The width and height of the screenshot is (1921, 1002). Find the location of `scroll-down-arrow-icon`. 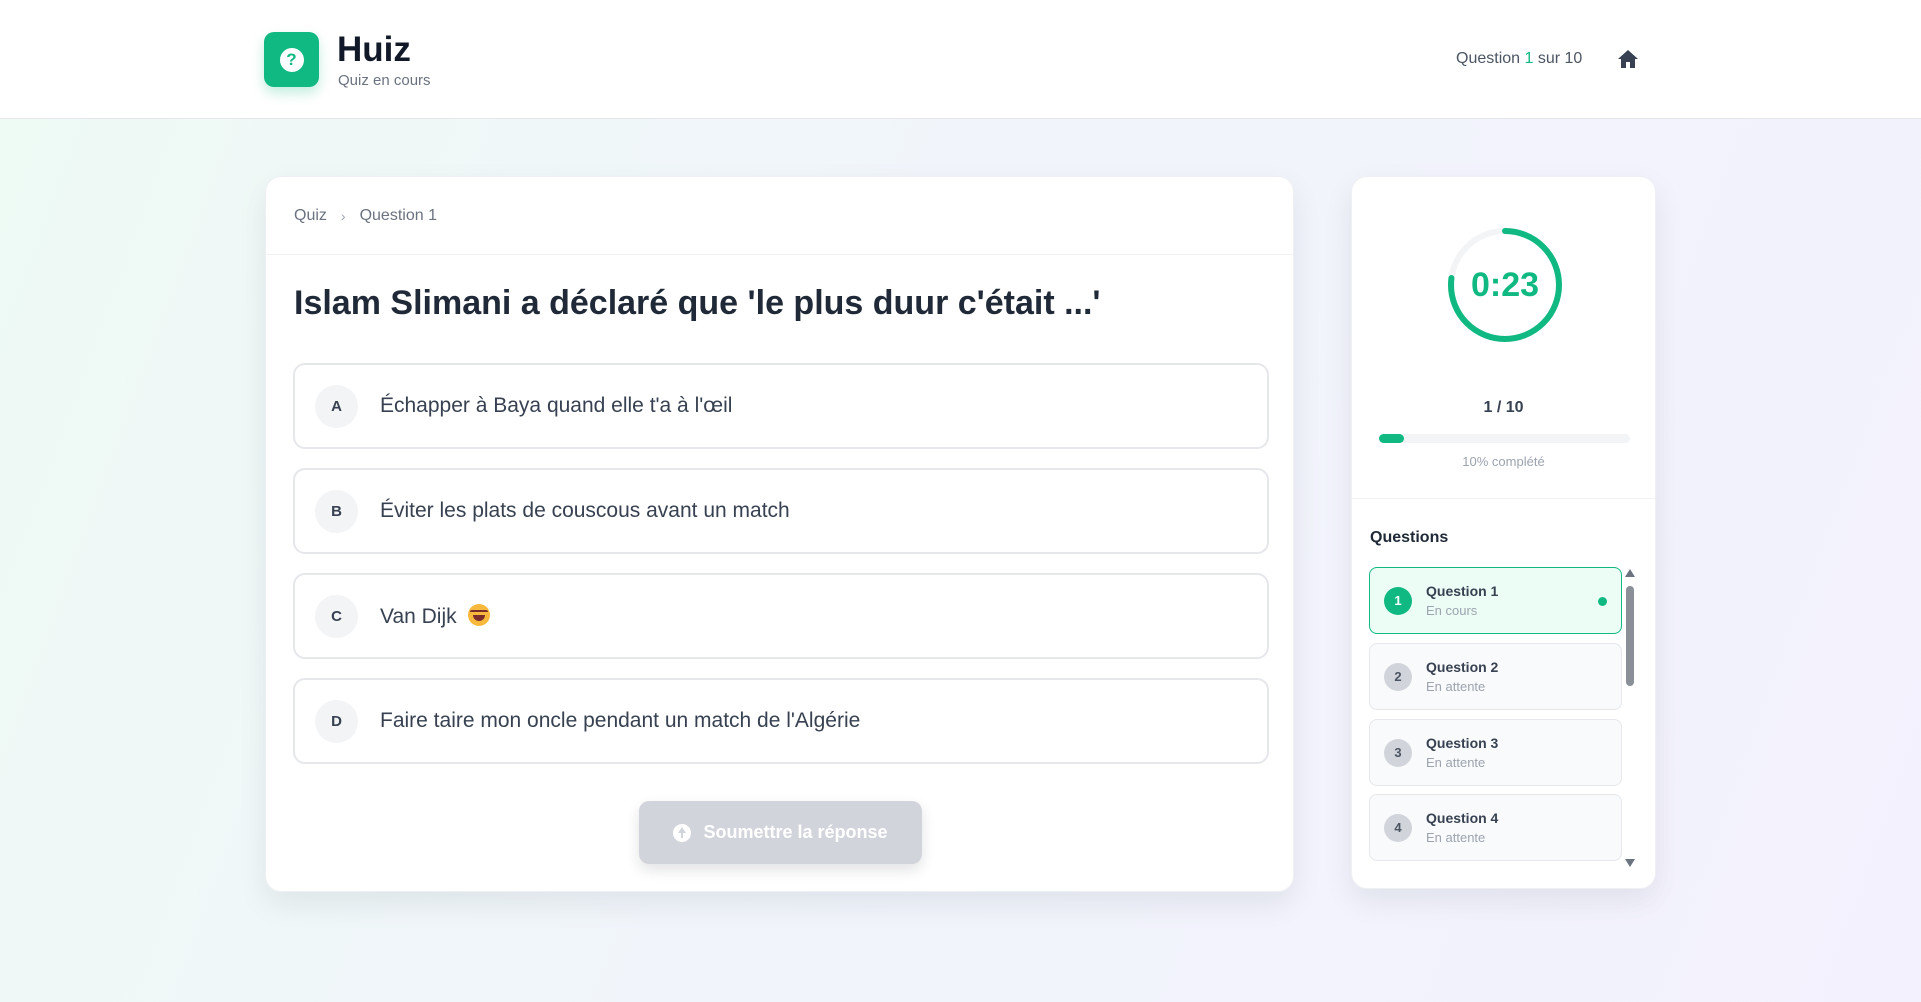

scroll-down-arrow-icon is located at coordinates (1630, 863).